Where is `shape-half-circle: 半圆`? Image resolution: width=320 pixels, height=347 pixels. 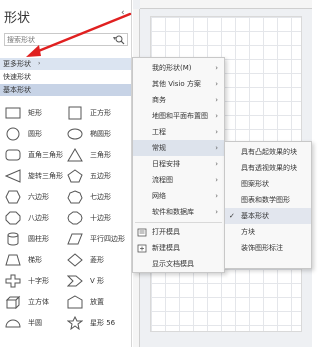 shape-half-circle: 半圆 is located at coordinates (33, 324).